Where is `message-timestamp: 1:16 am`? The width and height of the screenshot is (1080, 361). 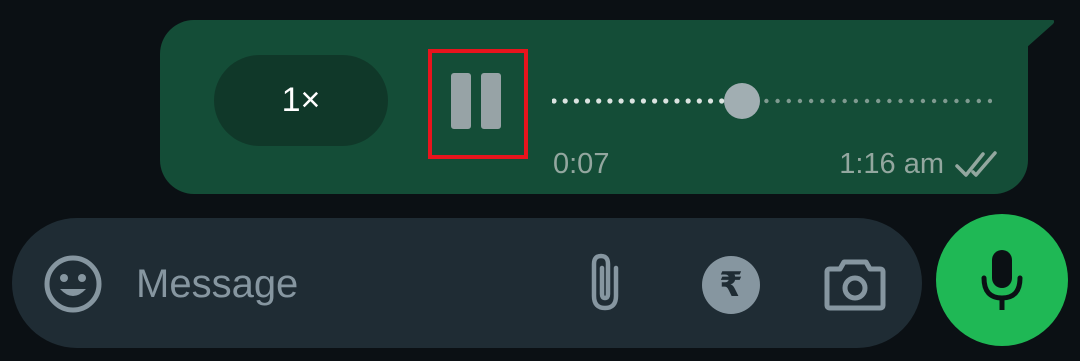 message-timestamp: 1:16 am is located at coordinates (891, 164).